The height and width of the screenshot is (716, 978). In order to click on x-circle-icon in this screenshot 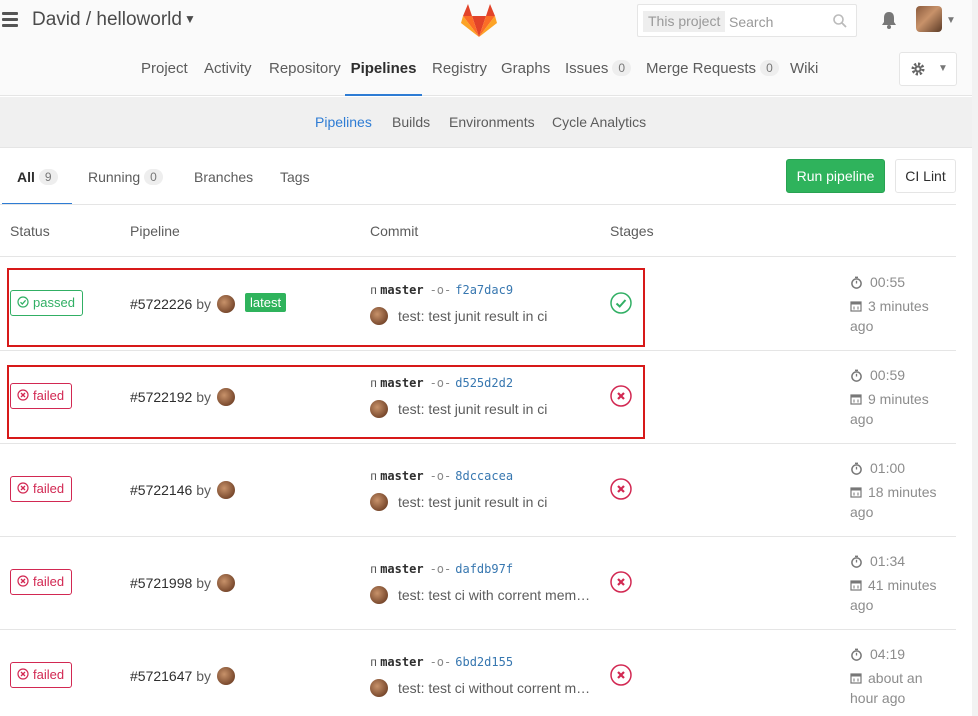, I will do `click(23, 581)`.